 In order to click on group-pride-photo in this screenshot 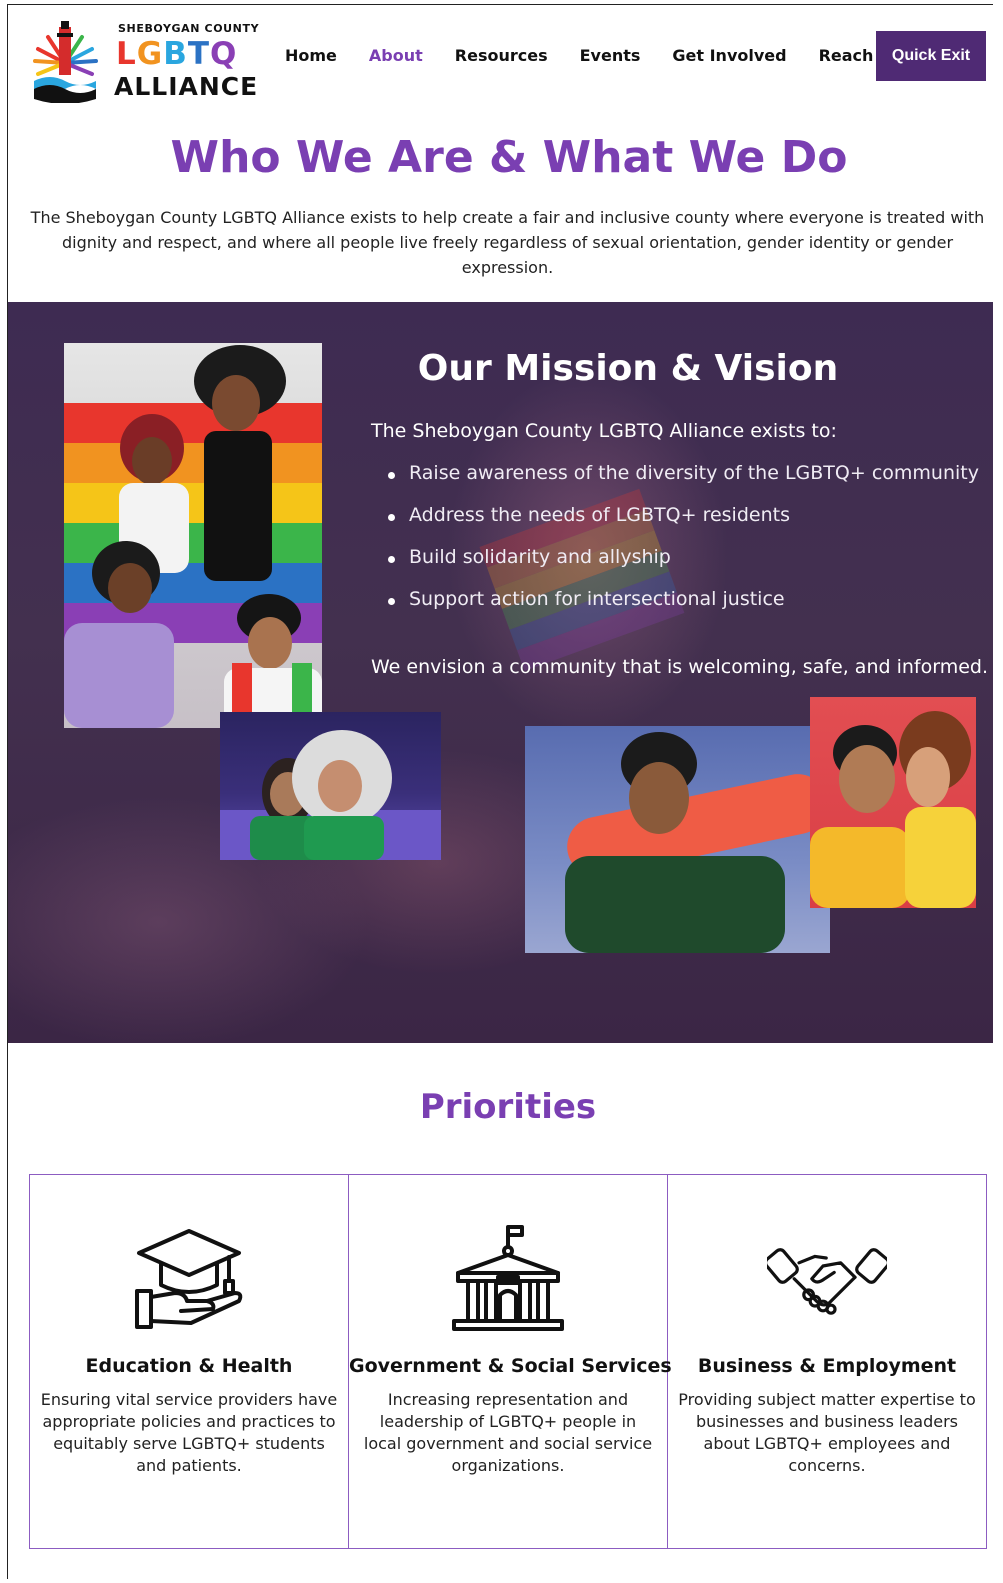, I will do `click(193, 535)`.